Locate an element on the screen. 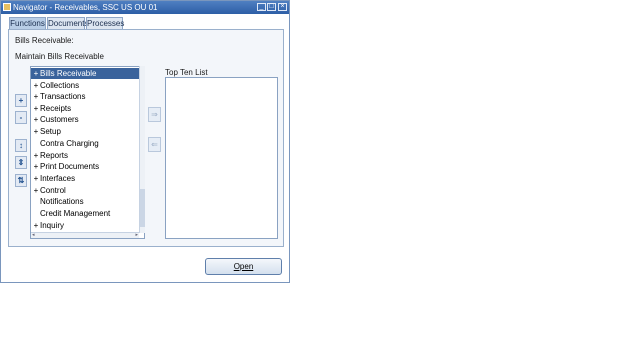 Image resolution: width=640 pixels, height=360 pixels. tree-item-transactions: + Transactions is located at coordinates (85, 96).